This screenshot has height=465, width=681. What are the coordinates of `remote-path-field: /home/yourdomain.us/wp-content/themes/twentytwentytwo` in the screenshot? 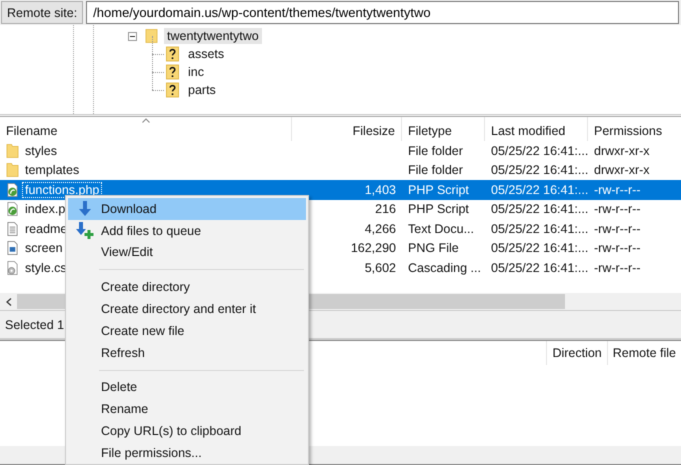 It's located at (382, 12).